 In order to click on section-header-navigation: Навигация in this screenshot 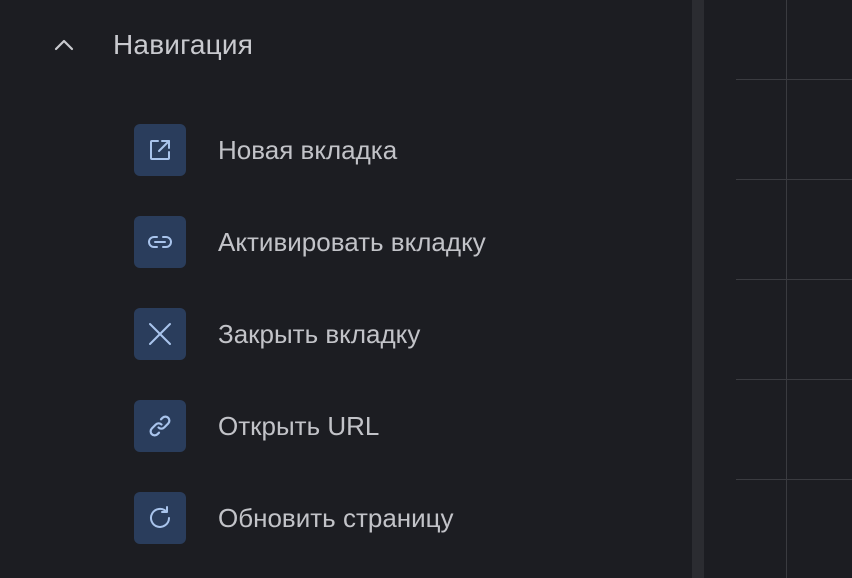, I will do `click(150, 45)`.